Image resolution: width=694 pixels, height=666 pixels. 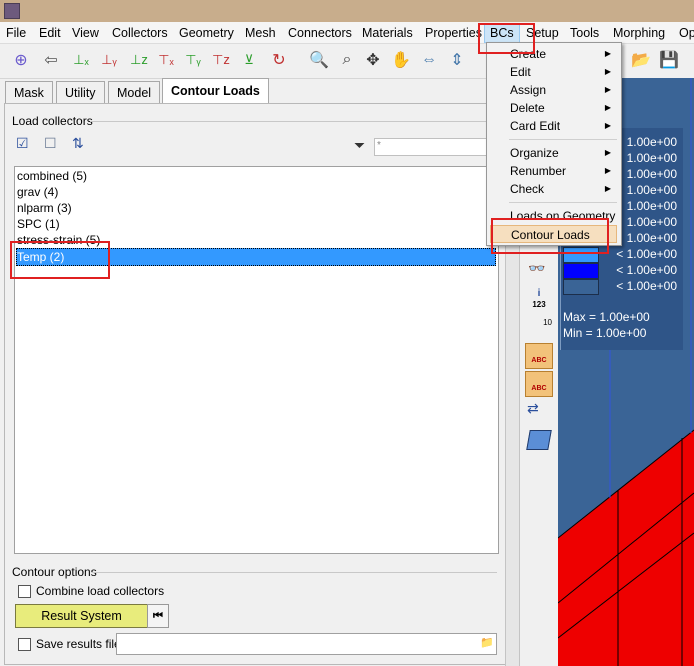 What do you see at coordinates (622, 286) in the screenshot?
I see `legend-row: < 1.00e+00` at bounding box center [622, 286].